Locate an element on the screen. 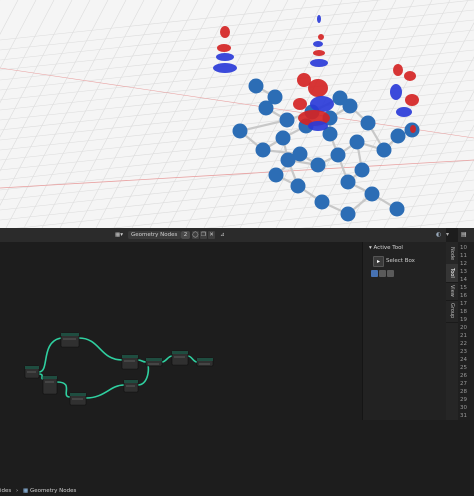 The image size is (474, 496). mode-extend-icon is located at coordinates (382, 273).